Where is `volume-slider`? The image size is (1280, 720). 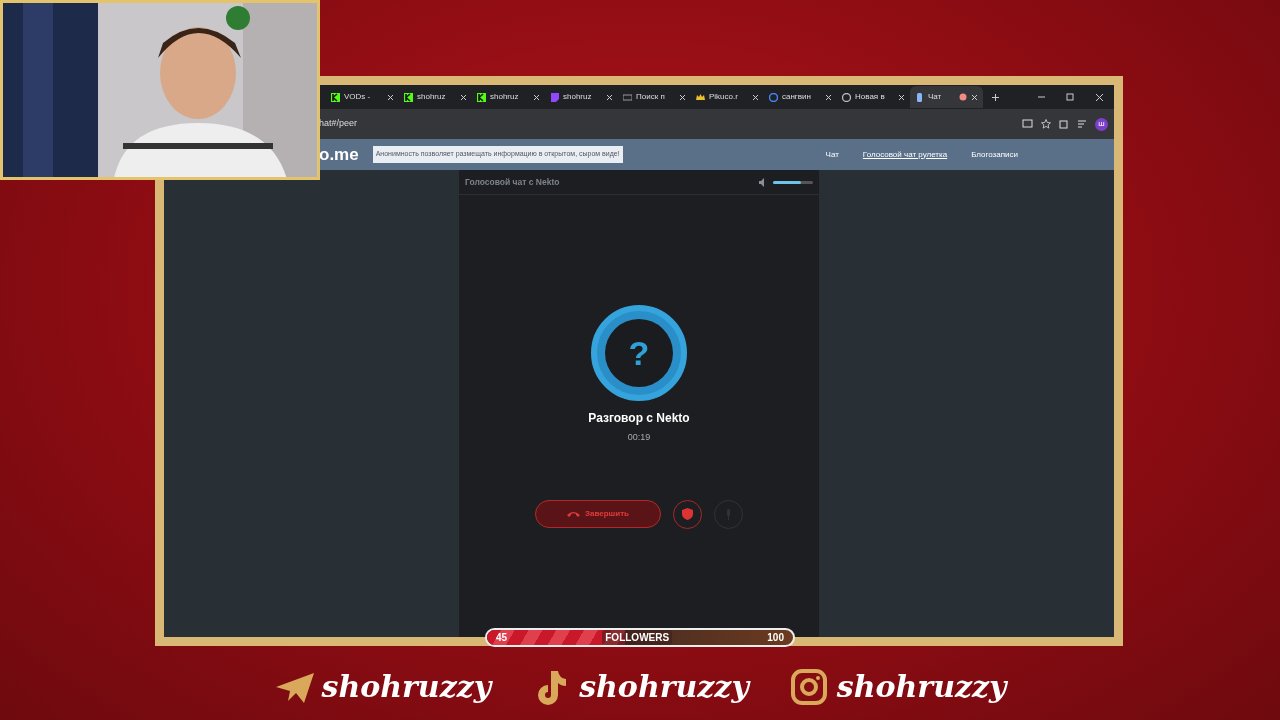 volume-slider is located at coordinates (793, 182).